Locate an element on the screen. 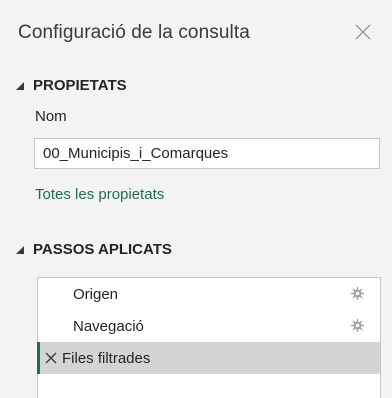 The height and width of the screenshot is (398, 392). step-label: Files filtrades is located at coordinates (106, 358).